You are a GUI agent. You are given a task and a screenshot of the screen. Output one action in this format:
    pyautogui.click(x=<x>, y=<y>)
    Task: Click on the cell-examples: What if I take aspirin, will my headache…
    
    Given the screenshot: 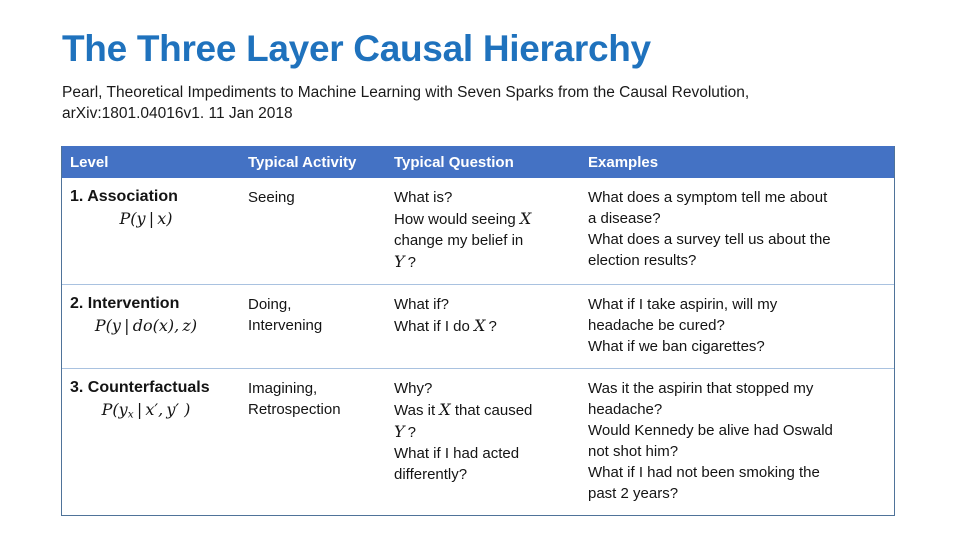 What is the action you would take?
    pyautogui.click(x=740, y=326)
    